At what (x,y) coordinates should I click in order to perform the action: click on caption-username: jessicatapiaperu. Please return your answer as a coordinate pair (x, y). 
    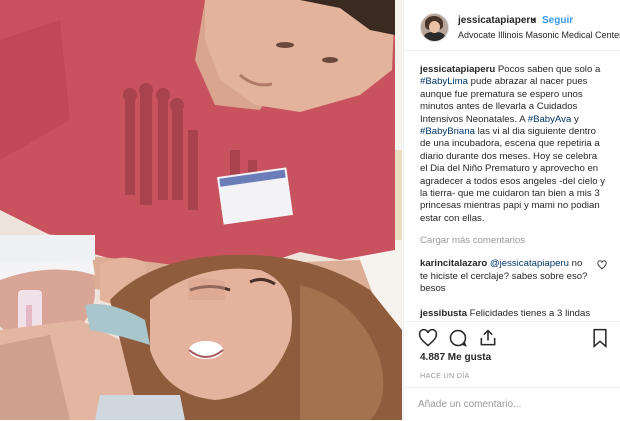
    Looking at the image, I should click on (457, 69).